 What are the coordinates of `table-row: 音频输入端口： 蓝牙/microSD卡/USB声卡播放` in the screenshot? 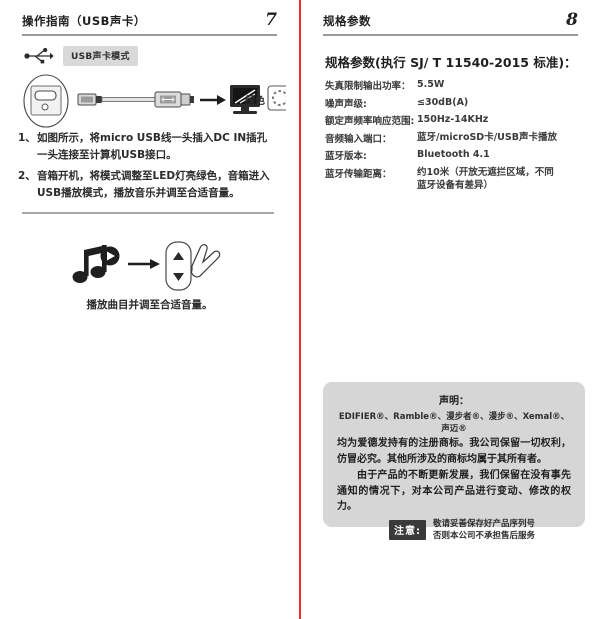 It's located at (456, 138).